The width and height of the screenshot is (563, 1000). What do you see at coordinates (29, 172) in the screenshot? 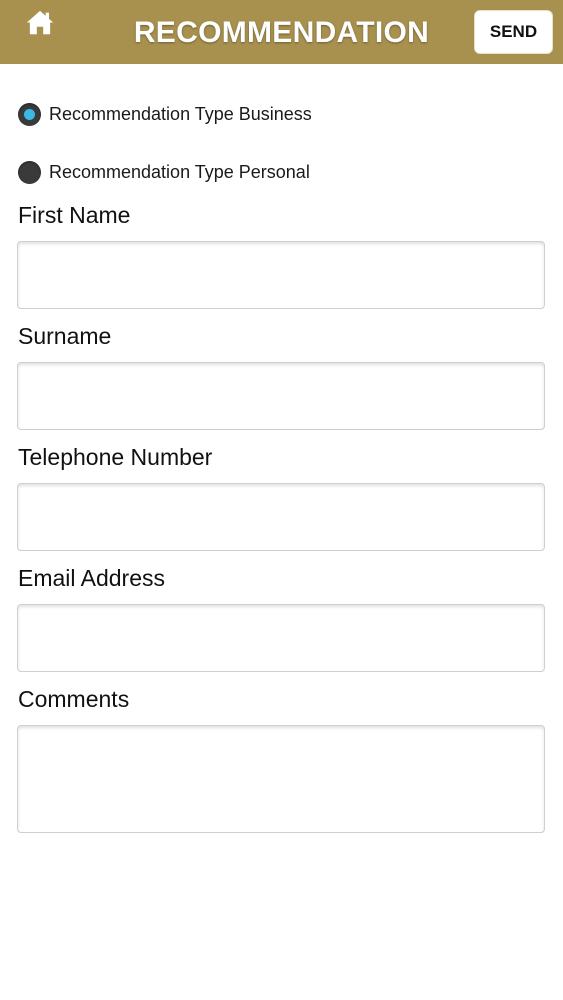
I see `radio-unchecked-icon` at bounding box center [29, 172].